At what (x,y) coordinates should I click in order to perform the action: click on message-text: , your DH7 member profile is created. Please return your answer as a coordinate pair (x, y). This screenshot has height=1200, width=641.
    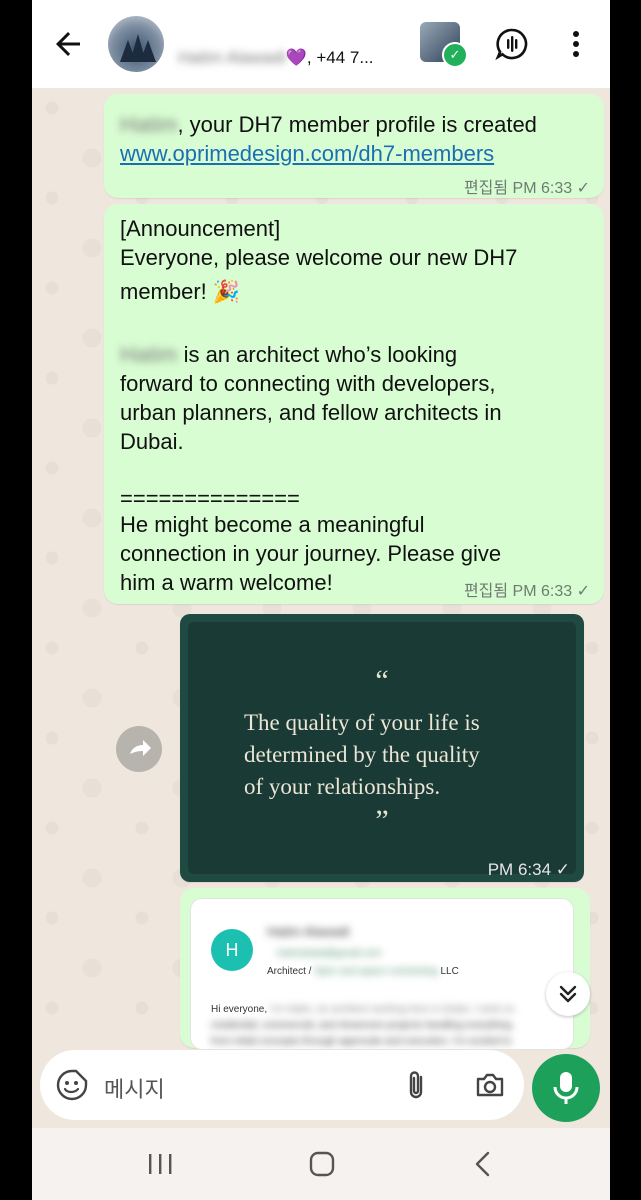
    Looking at the image, I should click on (357, 124).